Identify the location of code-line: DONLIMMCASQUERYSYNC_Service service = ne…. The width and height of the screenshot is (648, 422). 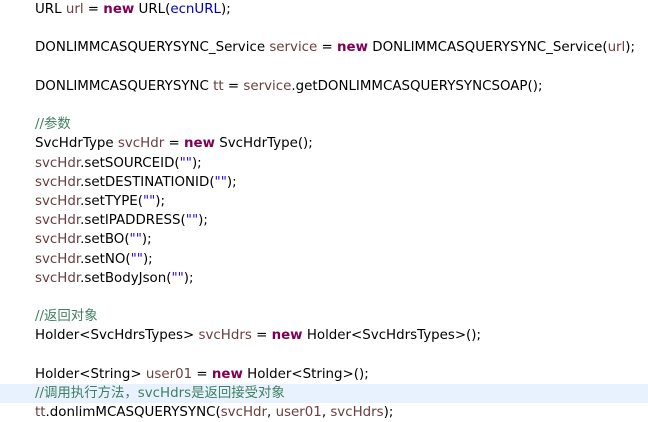
(324, 47).